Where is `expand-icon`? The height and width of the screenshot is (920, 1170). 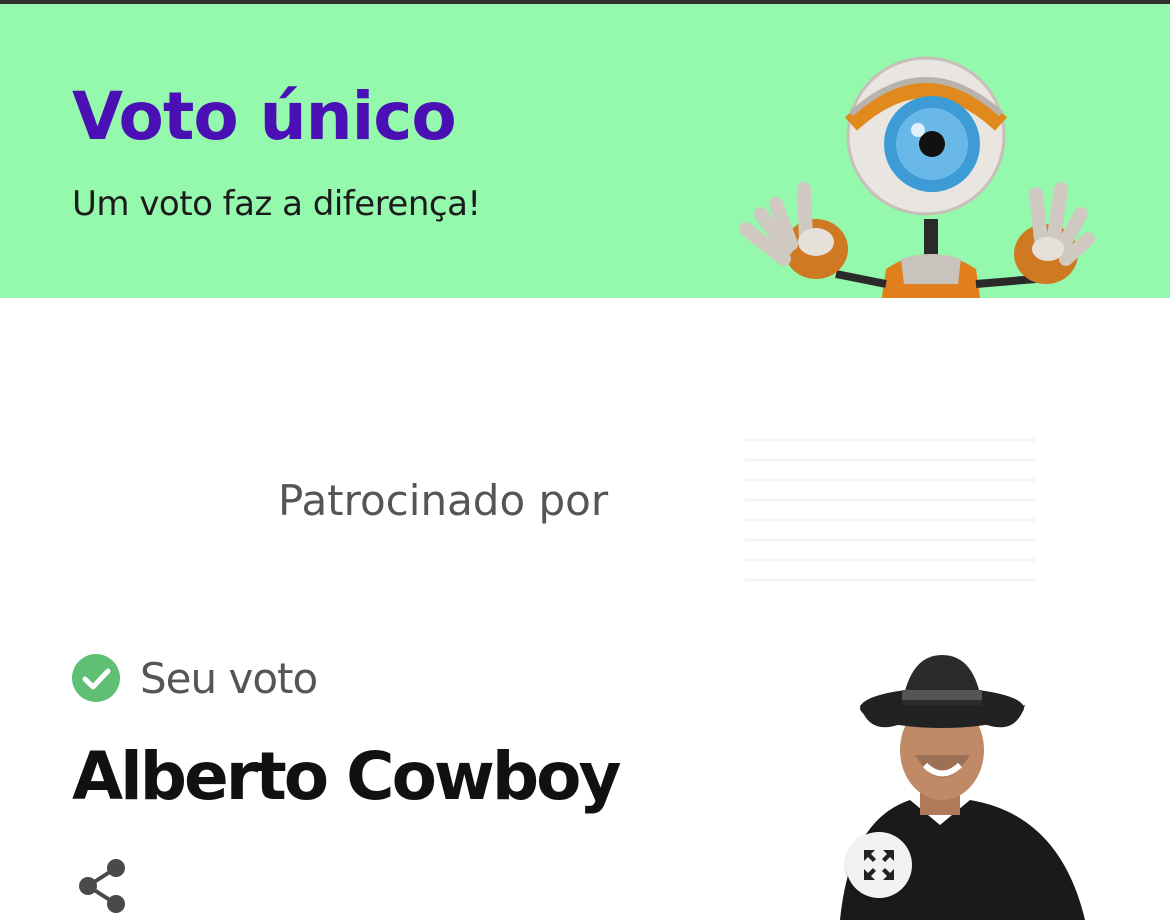
expand-icon is located at coordinates (879, 865).